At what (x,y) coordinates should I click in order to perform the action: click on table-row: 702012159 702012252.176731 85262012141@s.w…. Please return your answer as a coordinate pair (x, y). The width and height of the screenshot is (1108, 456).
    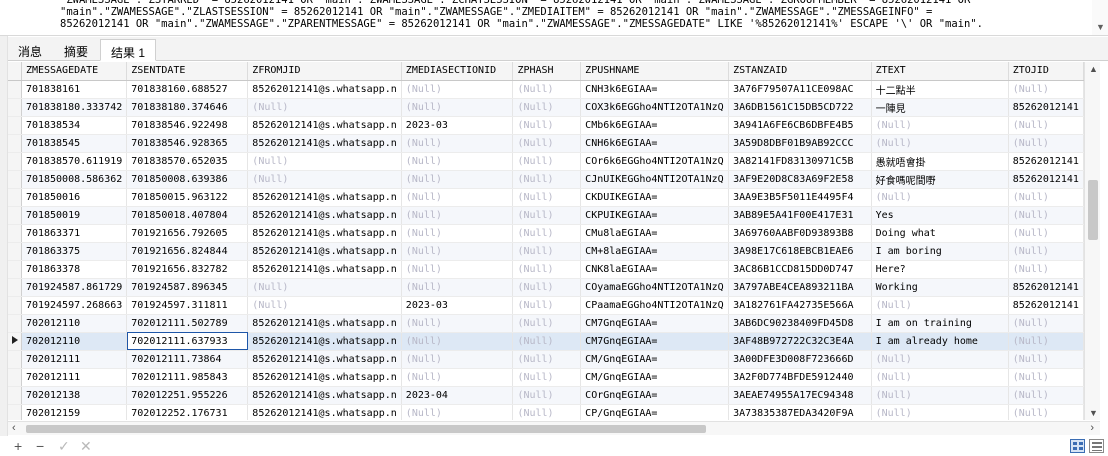
    Looking at the image, I should click on (546, 412).